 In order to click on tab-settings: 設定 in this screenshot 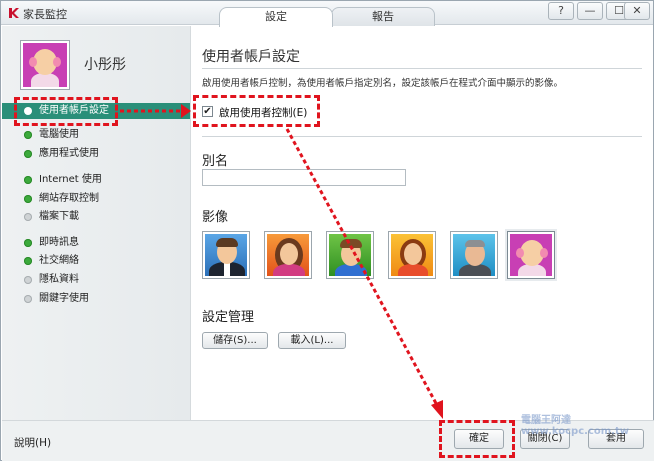, I will do `click(276, 17)`.